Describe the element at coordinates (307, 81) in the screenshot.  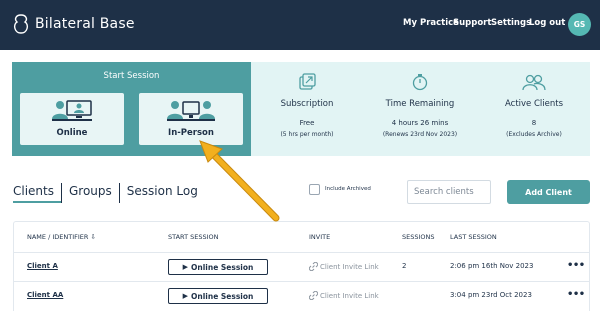
I see `subscription-icon` at that location.